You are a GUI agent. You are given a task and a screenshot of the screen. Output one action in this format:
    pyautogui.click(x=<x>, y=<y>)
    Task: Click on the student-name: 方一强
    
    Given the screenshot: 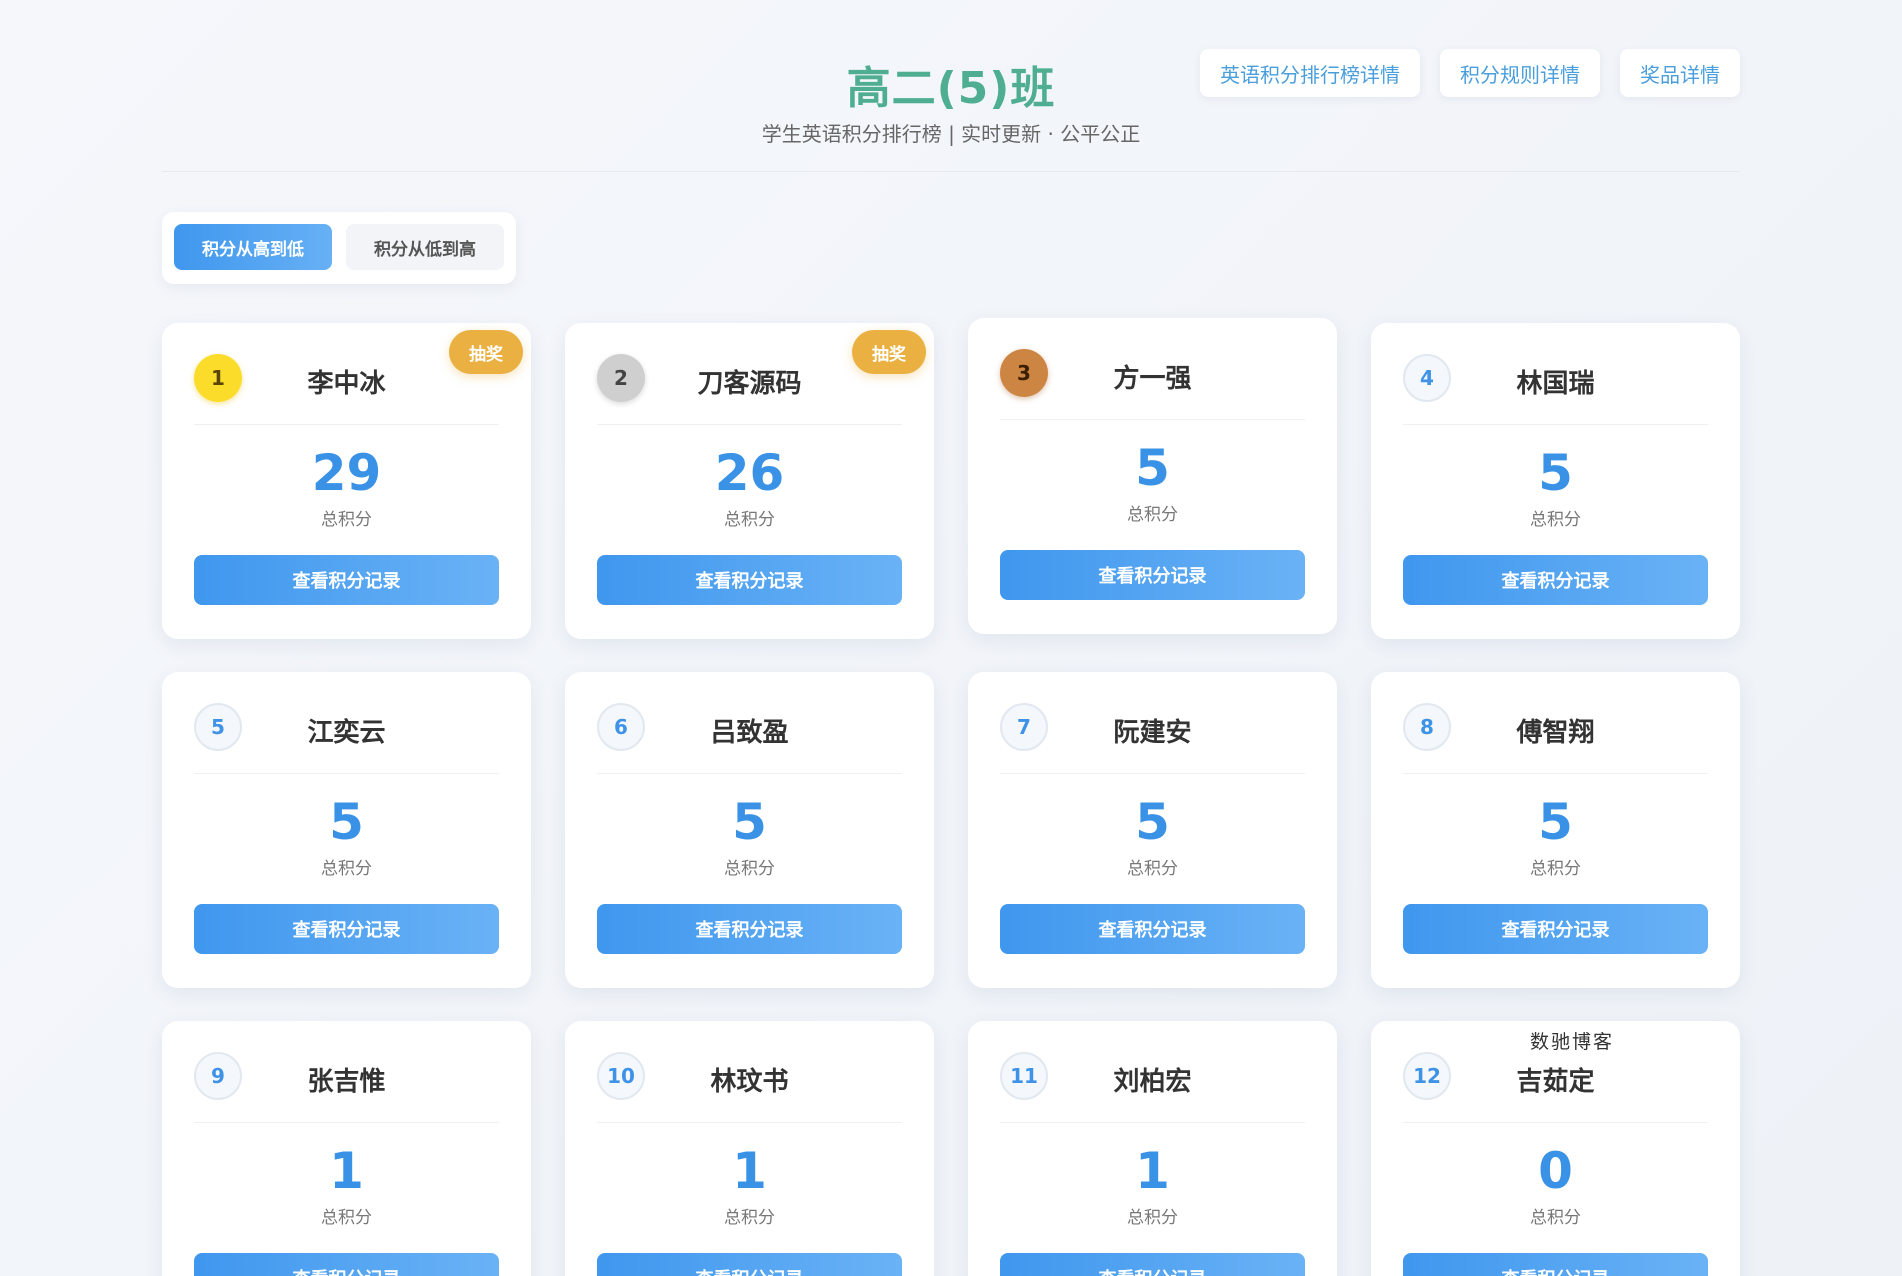 What is the action you would take?
    pyautogui.click(x=1152, y=379)
    